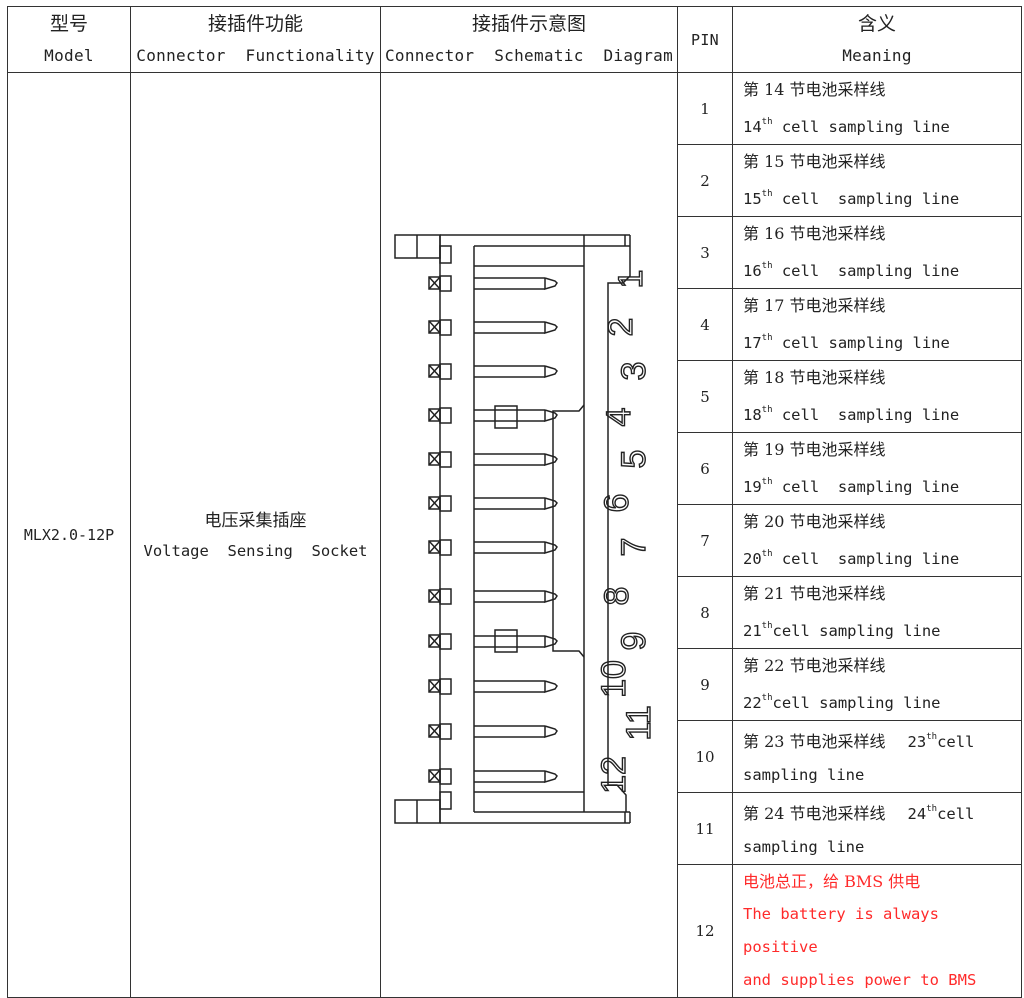  Describe the element at coordinates (877, 324) in the screenshot. I see `pin-meaning-cell: 第 17 节电池采样线 17th cell sampling line` at that location.